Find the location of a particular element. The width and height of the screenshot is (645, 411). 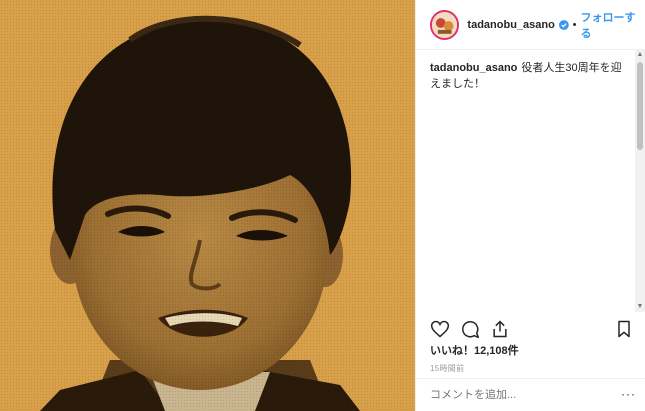

comment-icon is located at coordinates (470, 329).